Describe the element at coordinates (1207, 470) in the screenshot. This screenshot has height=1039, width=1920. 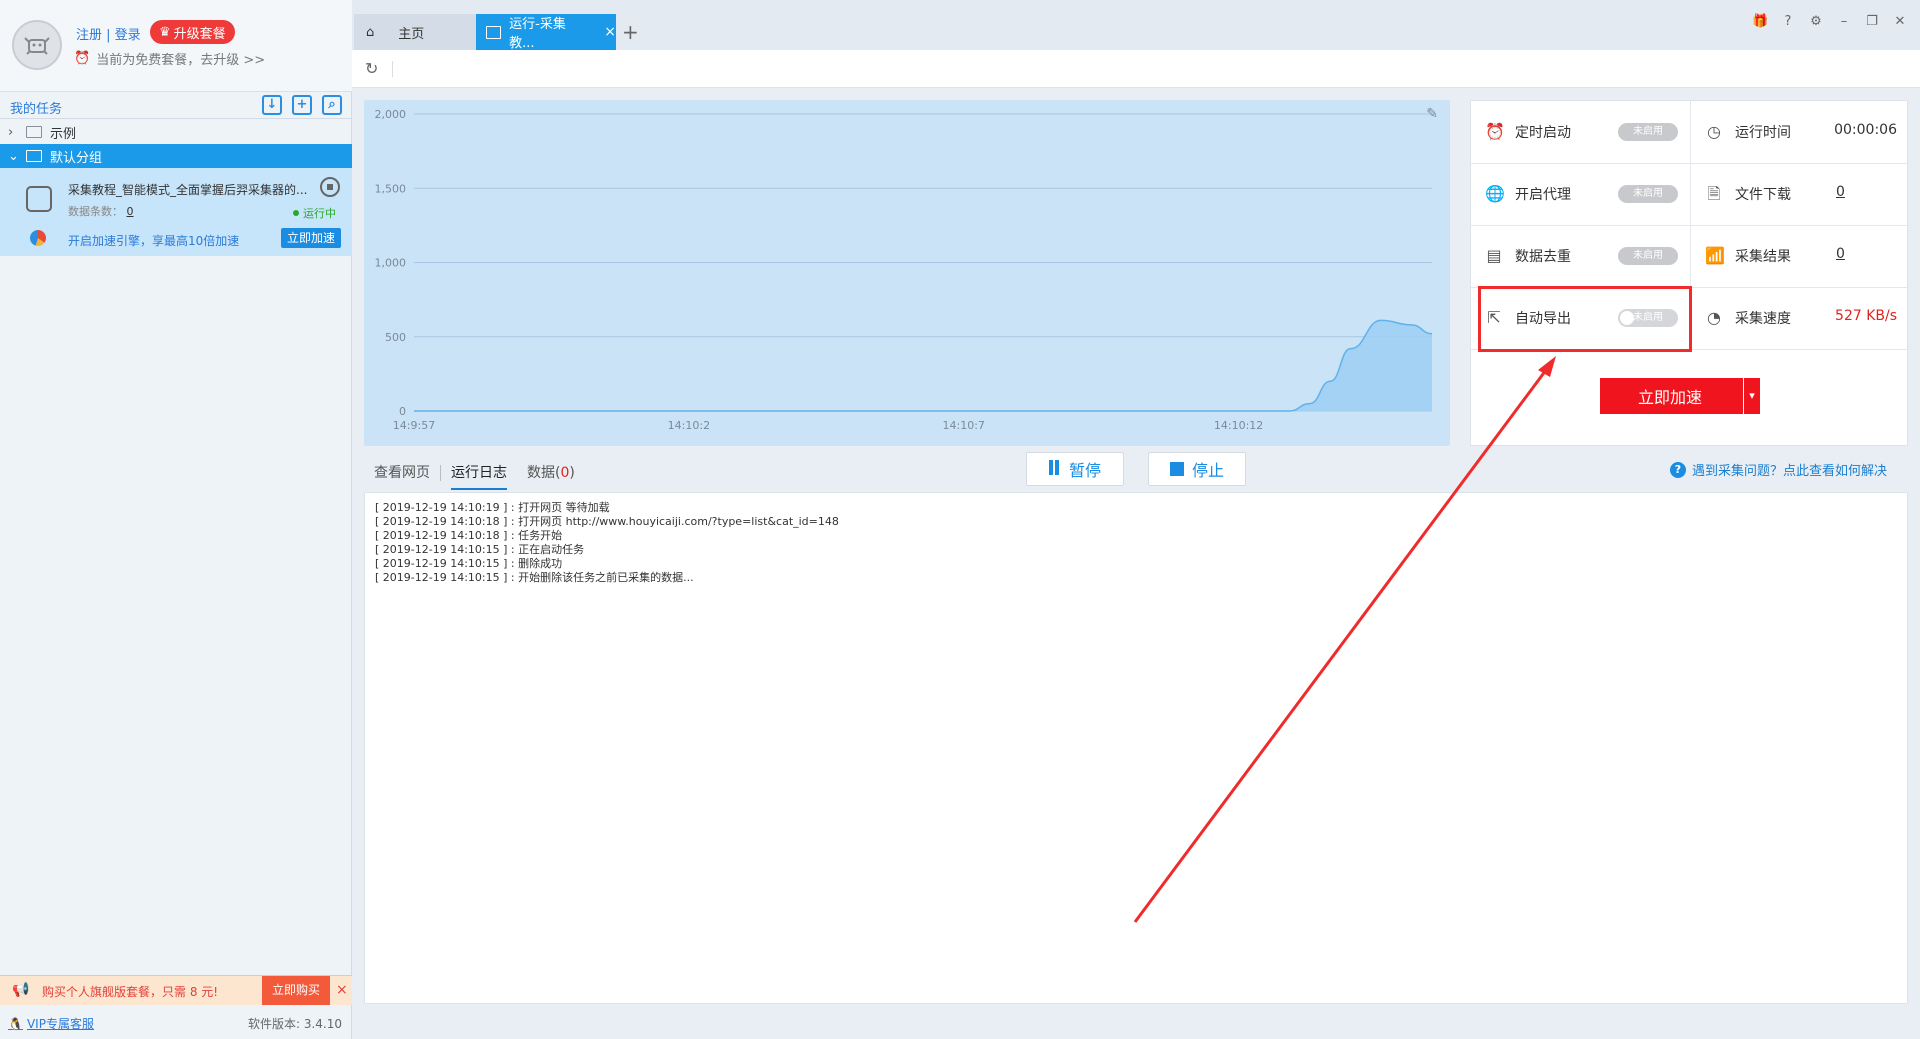
I see `stop-label: 停止` at that location.